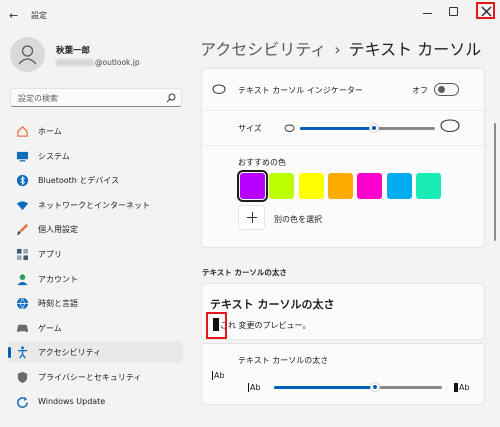 The width and height of the screenshot is (500, 427). What do you see at coordinates (446, 89) in the screenshot?
I see `indicator-toggle` at bounding box center [446, 89].